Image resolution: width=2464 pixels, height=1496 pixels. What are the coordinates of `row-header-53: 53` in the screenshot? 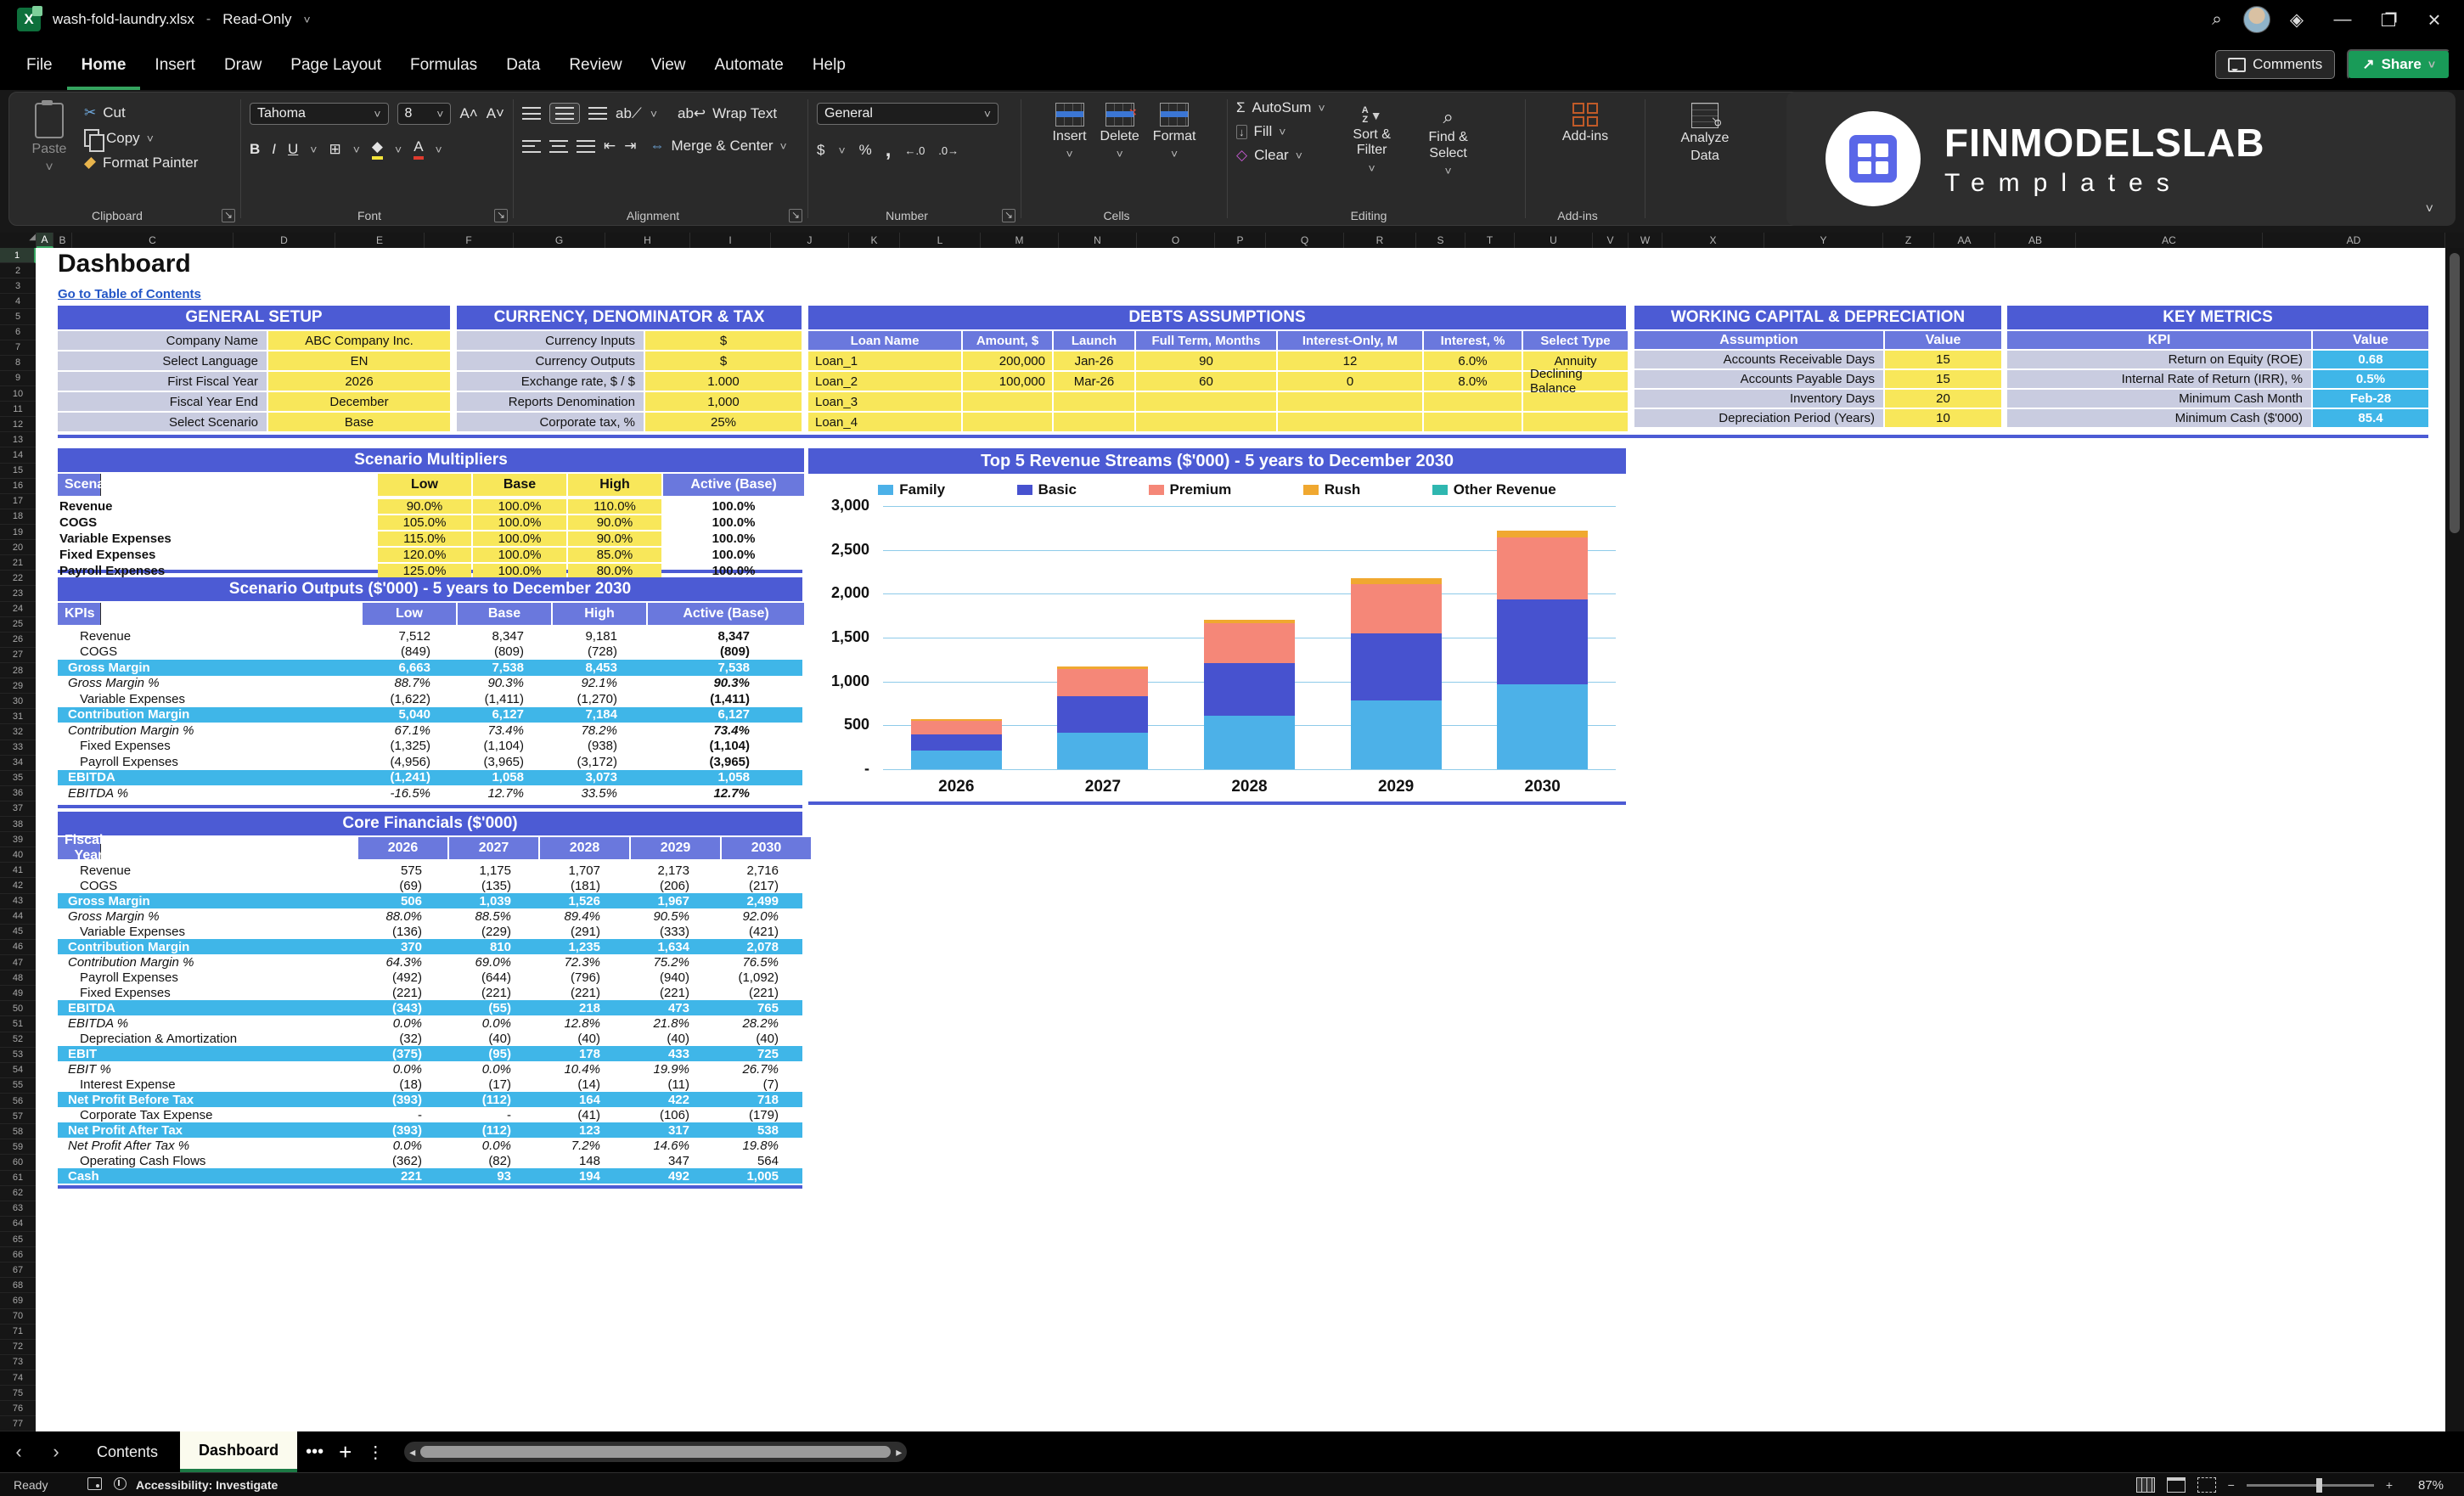 It's located at (18, 1055).